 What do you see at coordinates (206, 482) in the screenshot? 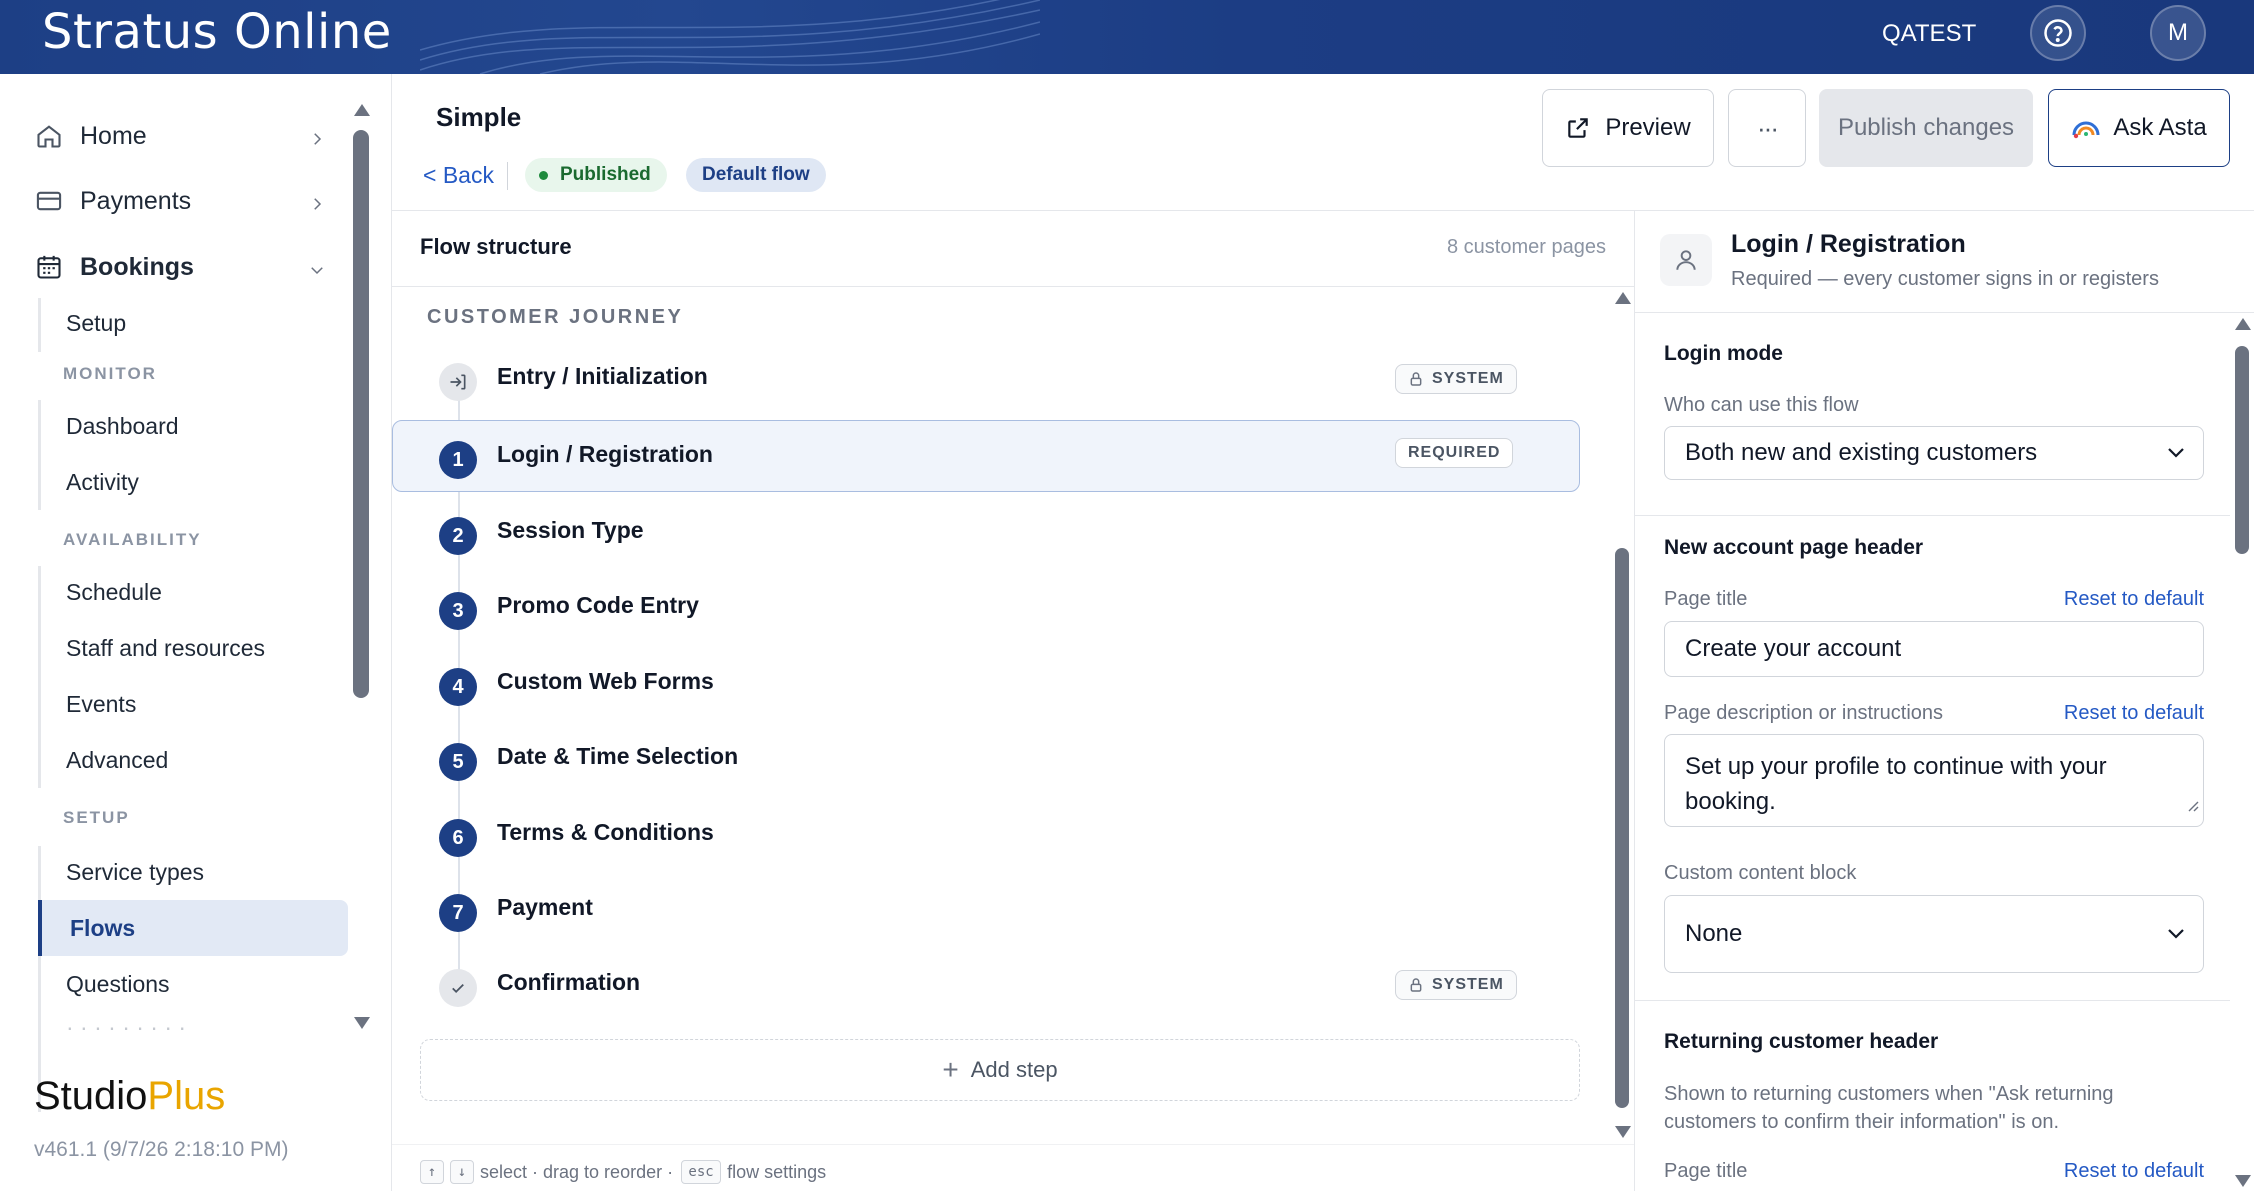
I see `sidebar-item-activity: Activity` at bounding box center [206, 482].